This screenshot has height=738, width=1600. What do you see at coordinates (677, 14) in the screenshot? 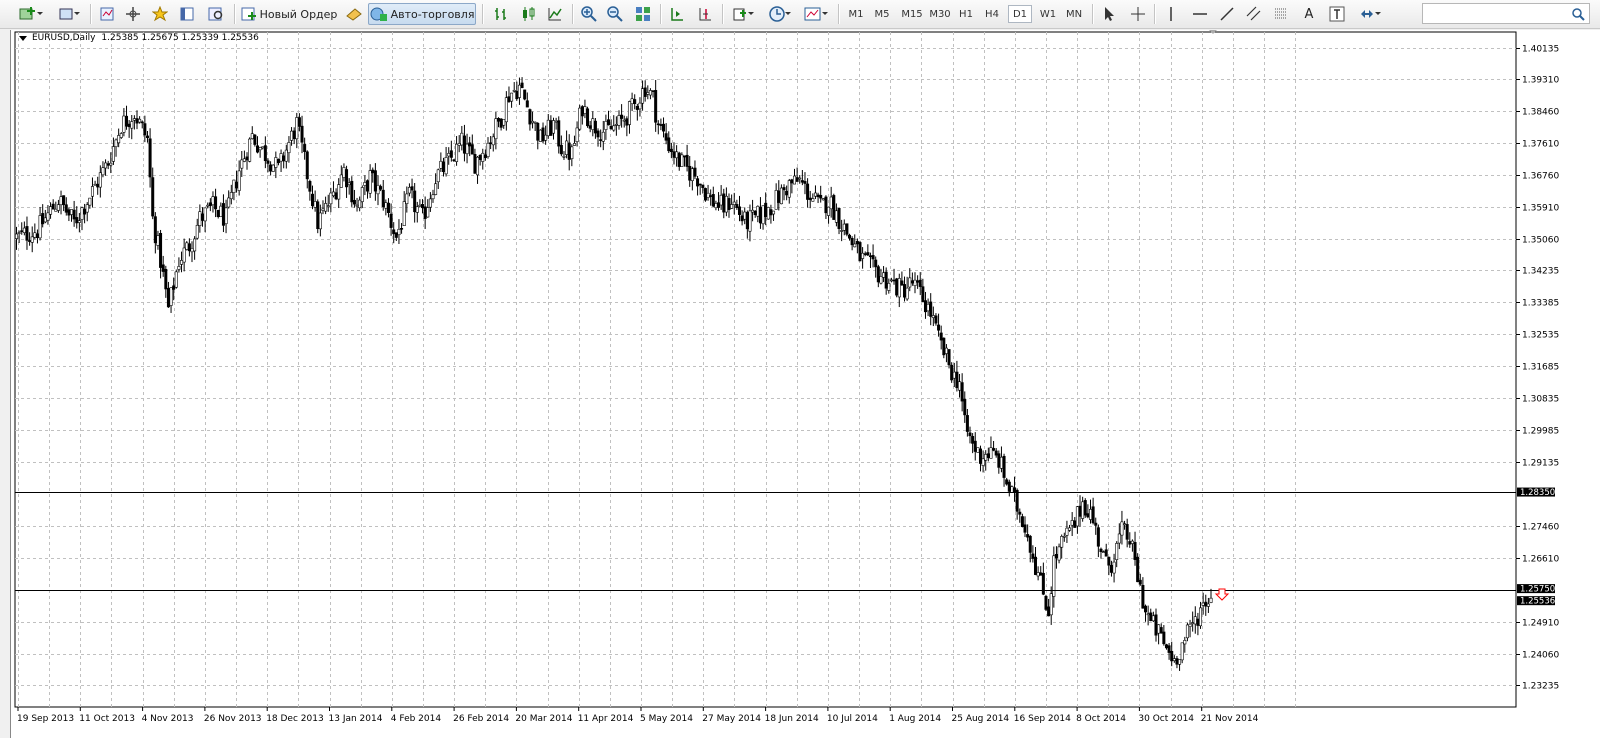
I see `autoscroll-button` at bounding box center [677, 14].